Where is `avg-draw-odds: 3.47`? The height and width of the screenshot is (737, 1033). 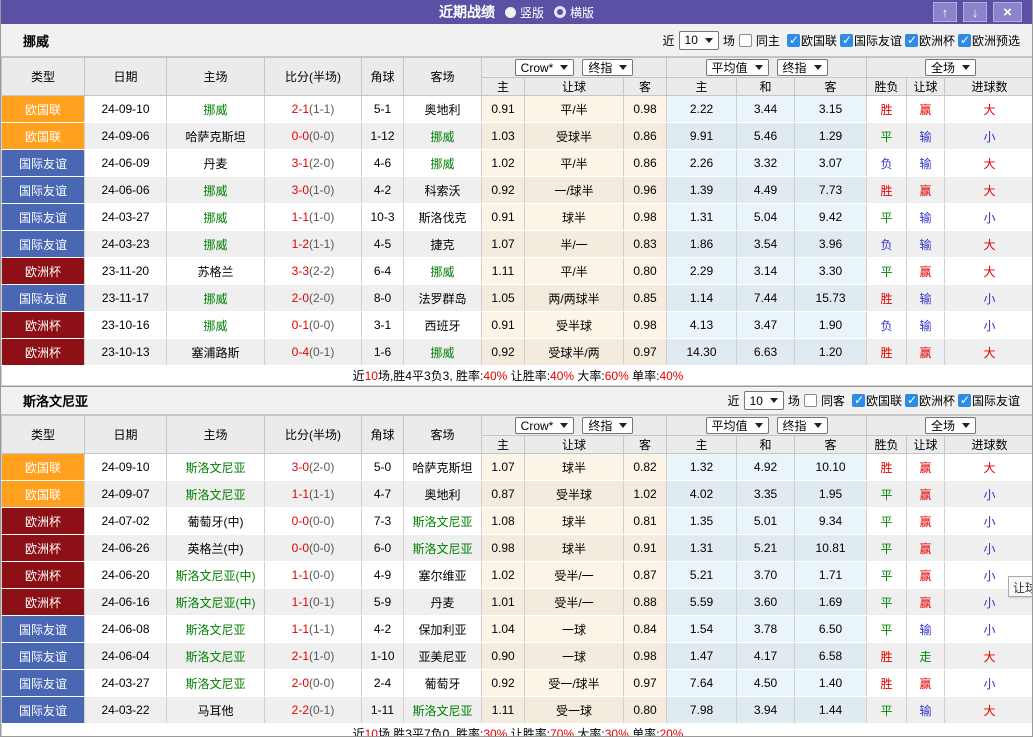 avg-draw-odds: 3.47 is located at coordinates (766, 325).